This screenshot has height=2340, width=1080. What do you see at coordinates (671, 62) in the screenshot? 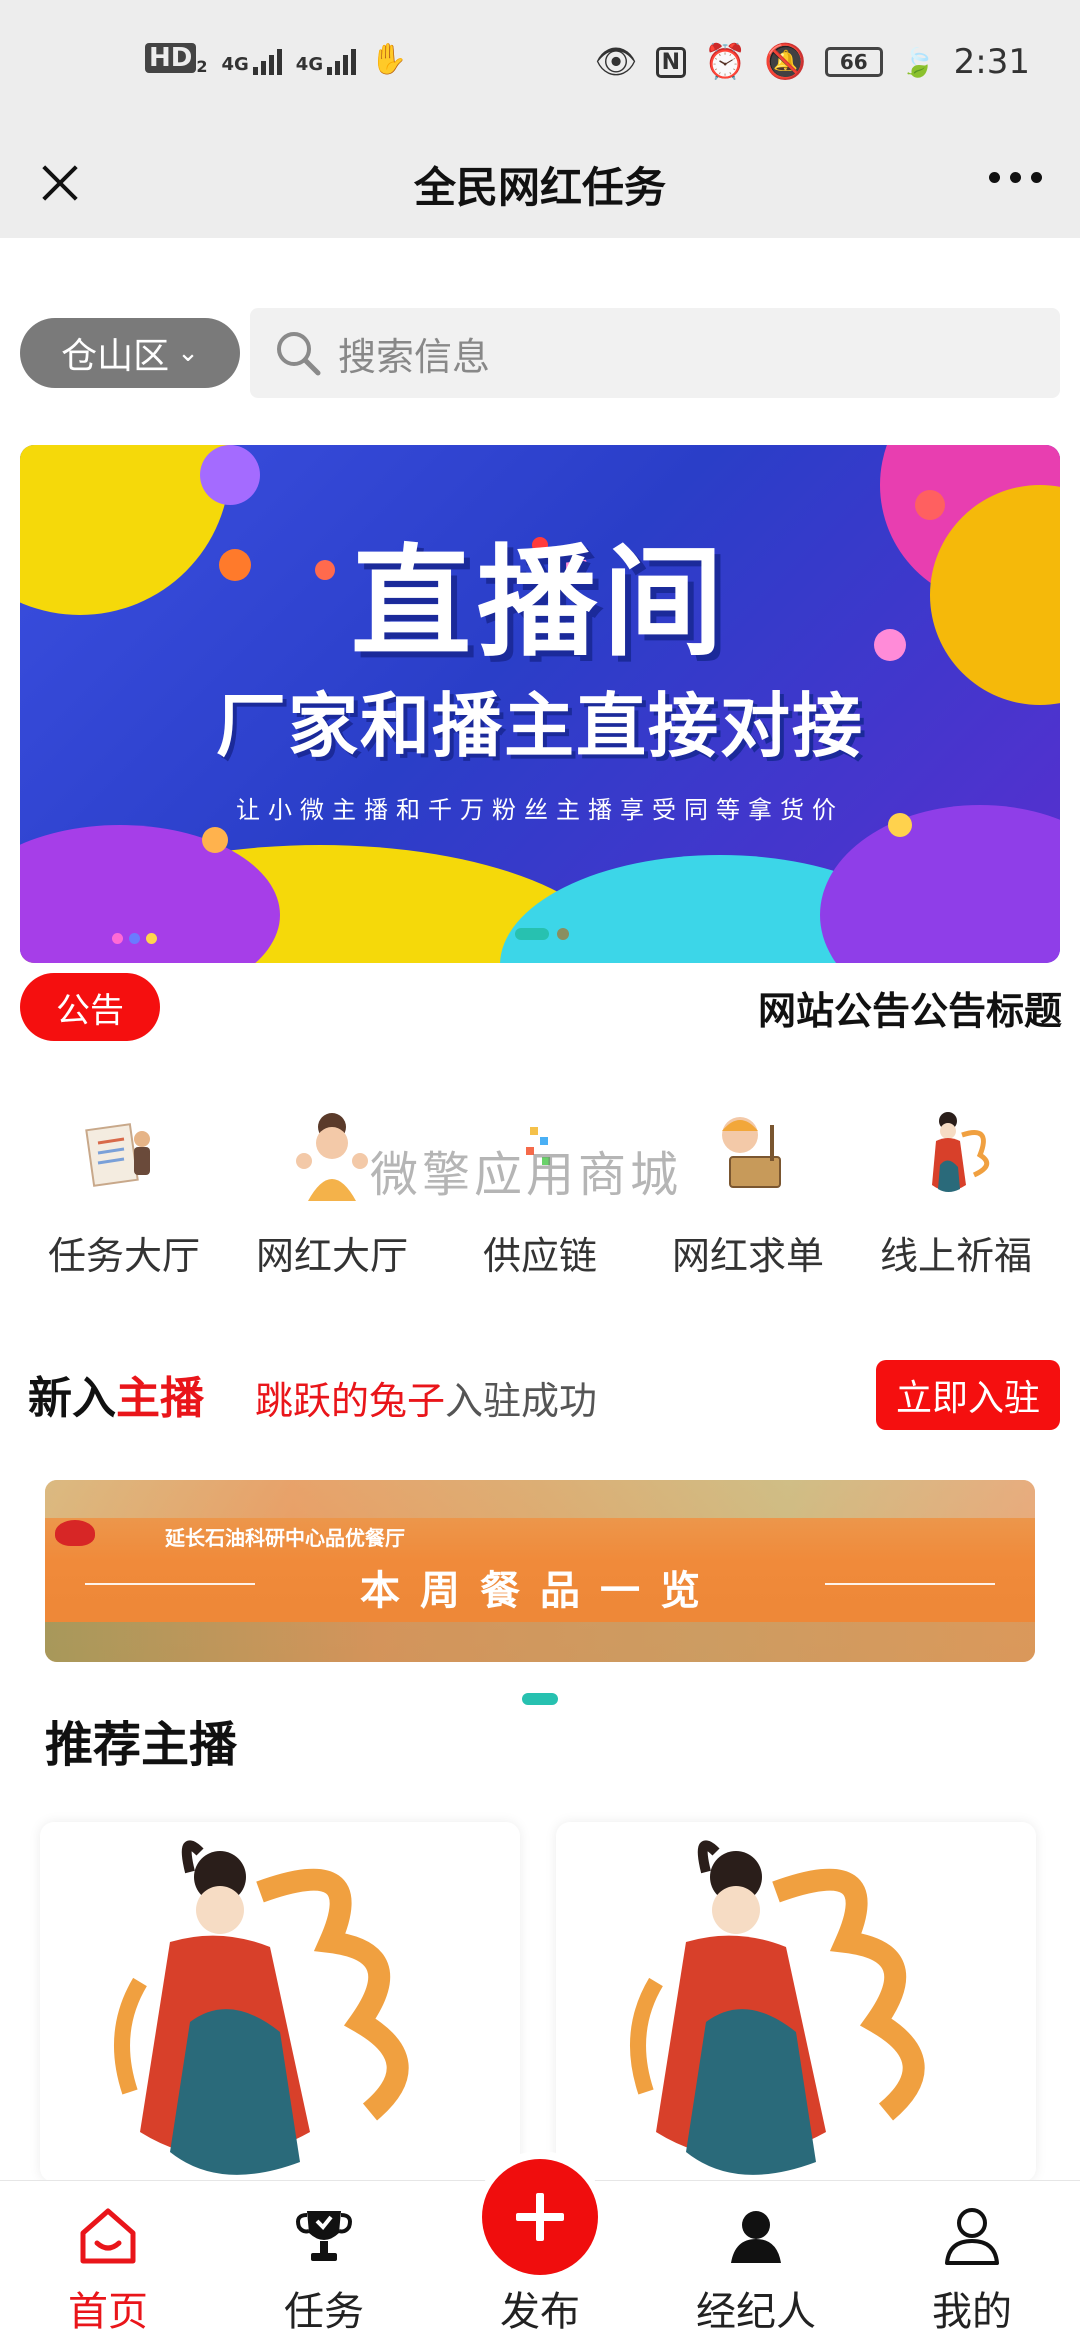
I see `nfc-icon: N` at bounding box center [671, 62].